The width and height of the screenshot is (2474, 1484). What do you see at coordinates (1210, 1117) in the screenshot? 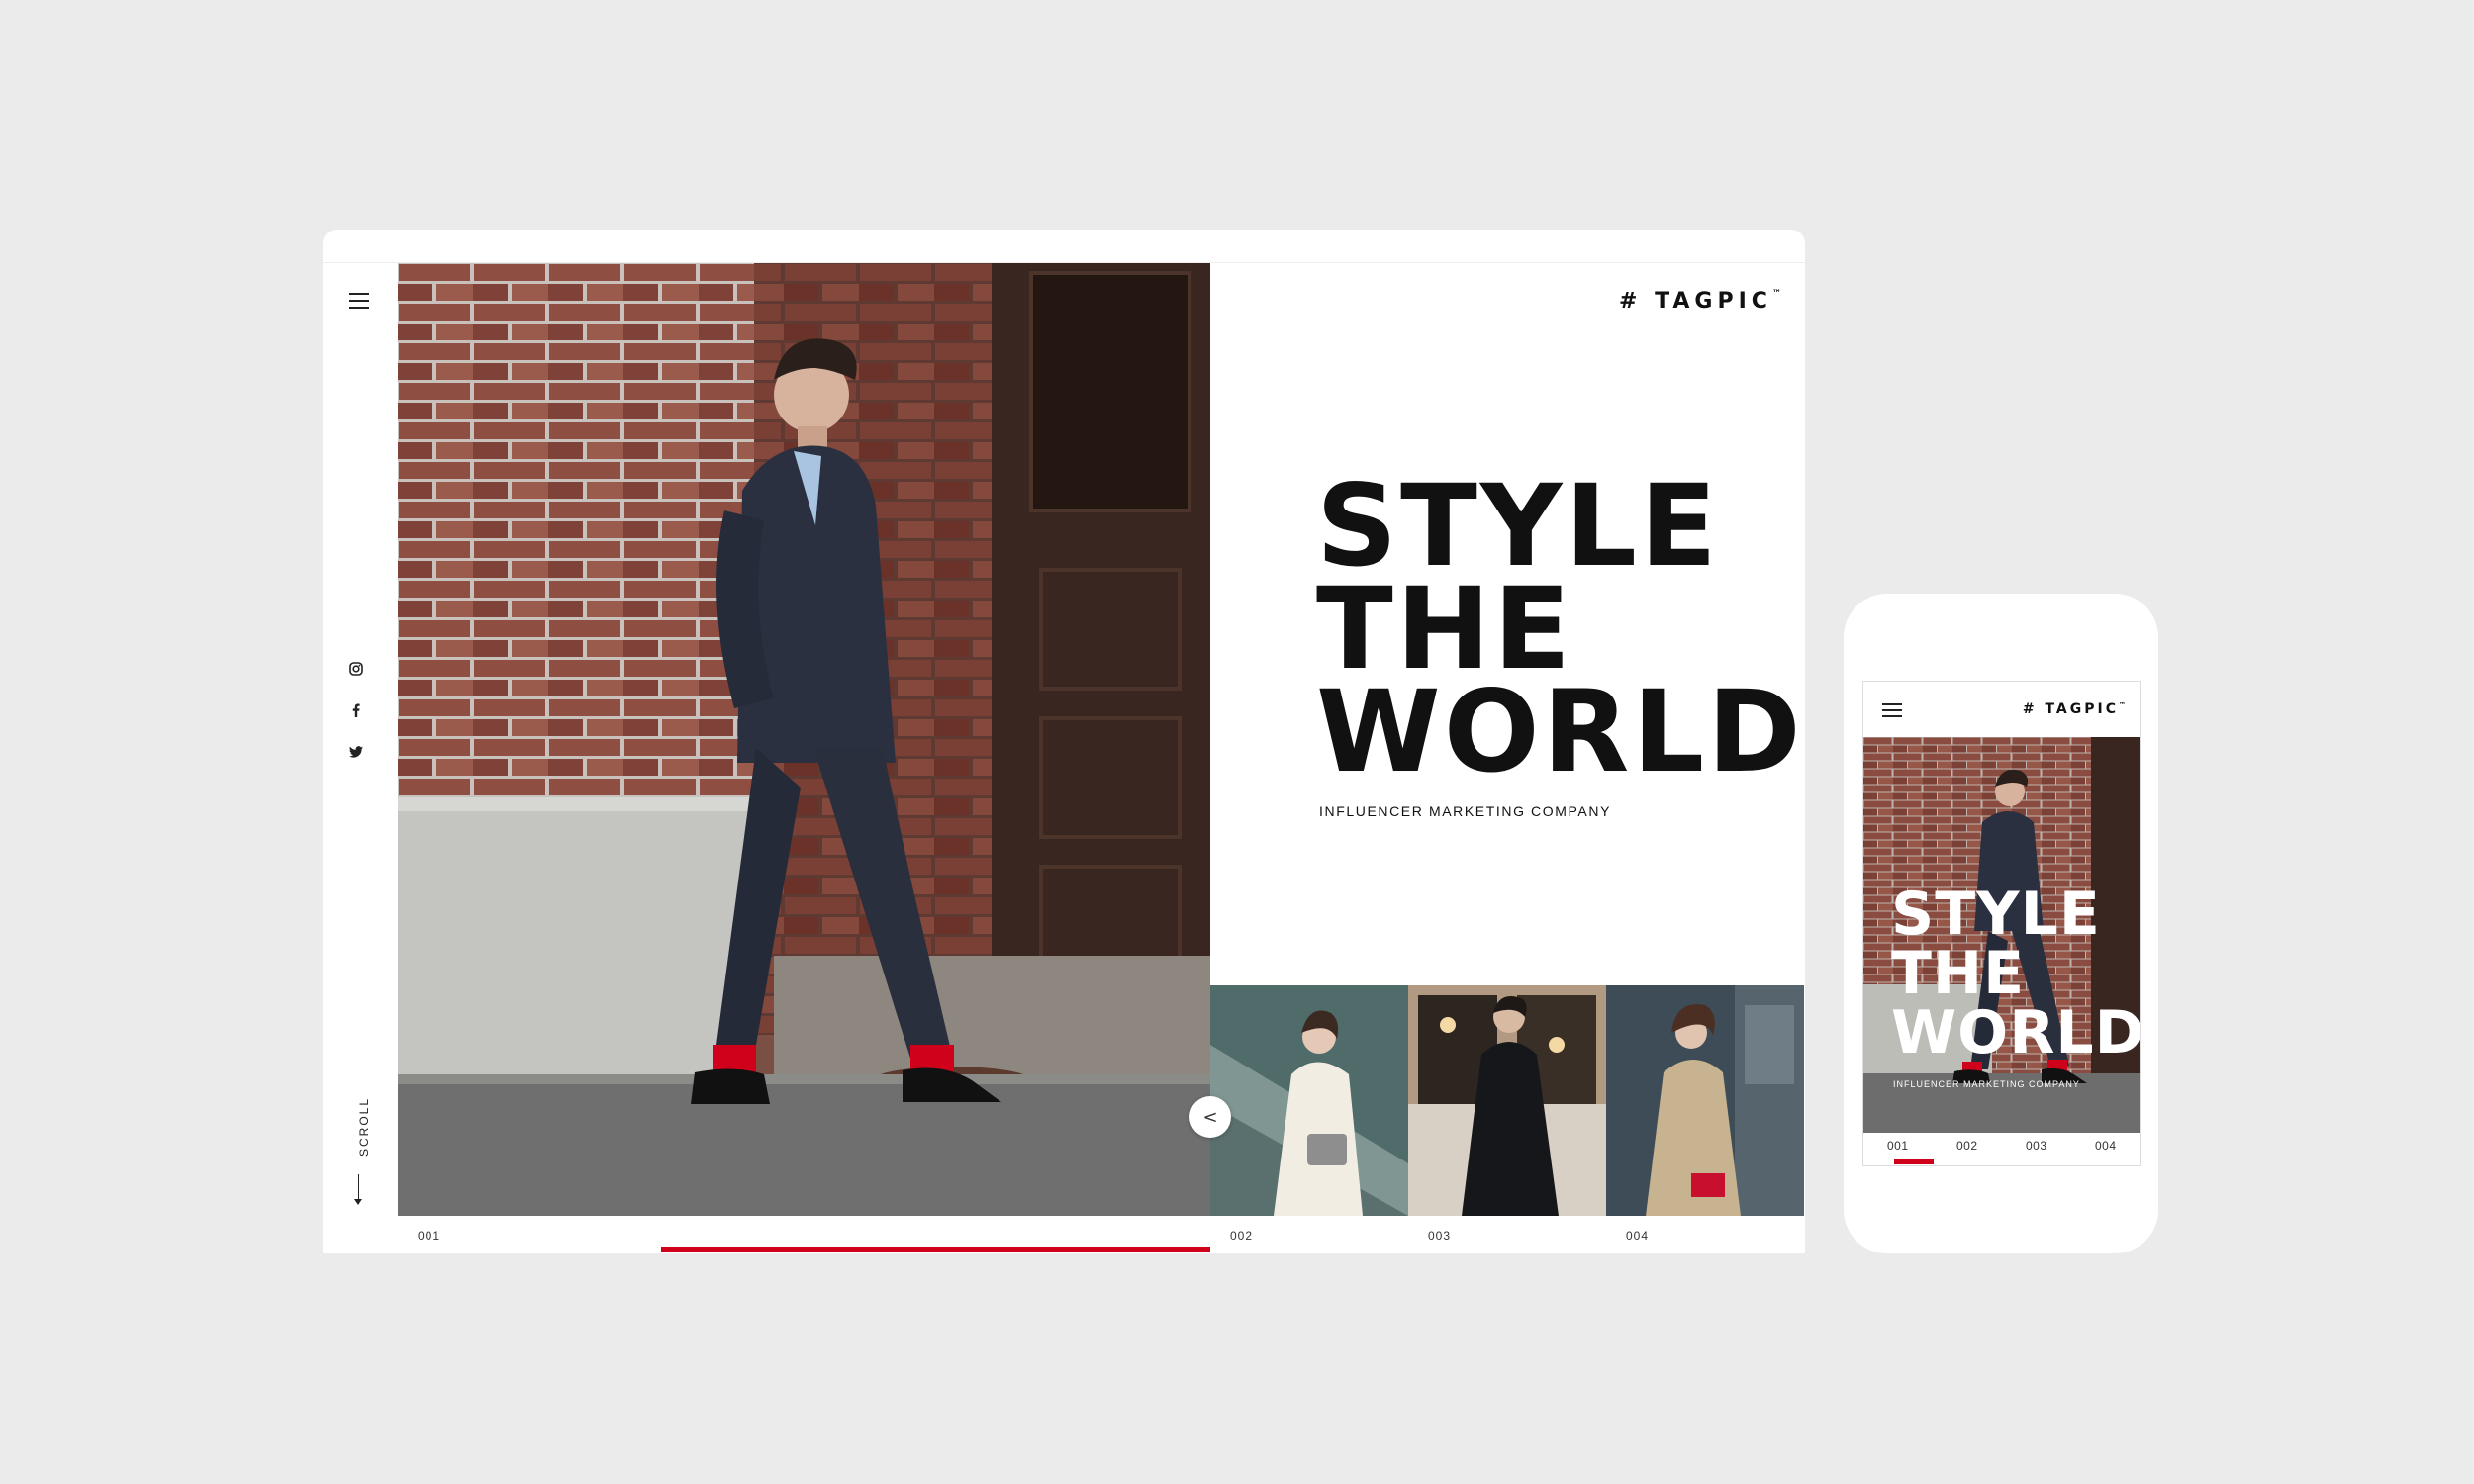
I see `previous-slide-button: <` at bounding box center [1210, 1117].